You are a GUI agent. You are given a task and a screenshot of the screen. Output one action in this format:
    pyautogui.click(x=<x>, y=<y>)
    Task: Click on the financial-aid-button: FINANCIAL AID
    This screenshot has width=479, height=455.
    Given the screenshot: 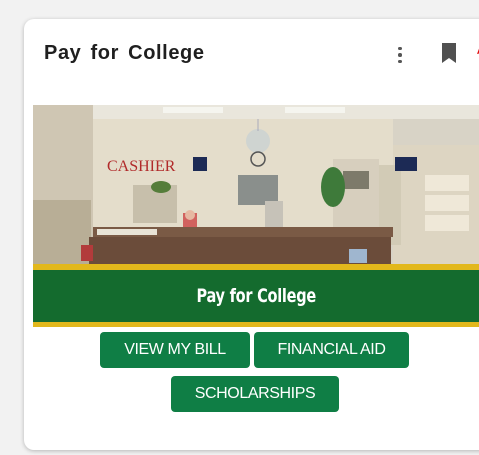 What is the action you would take?
    pyautogui.click(x=331, y=350)
    